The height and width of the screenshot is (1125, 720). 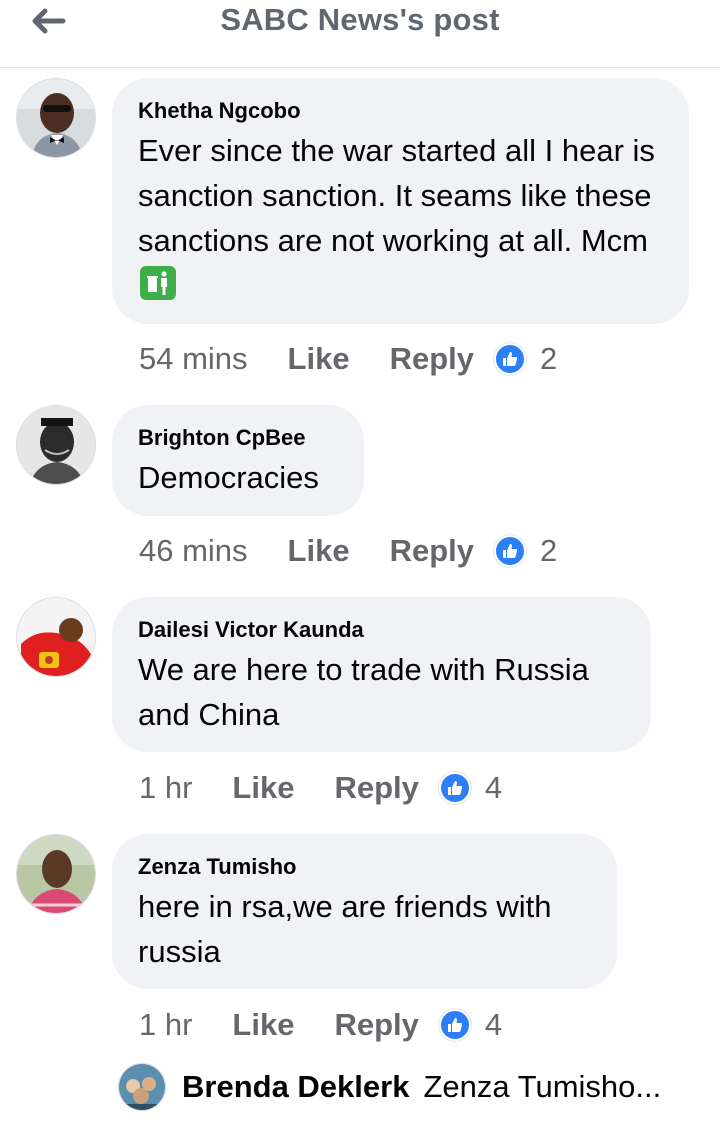 I want to click on comment-actions: 46 mins Like Reply 2, so click(x=348, y=551).